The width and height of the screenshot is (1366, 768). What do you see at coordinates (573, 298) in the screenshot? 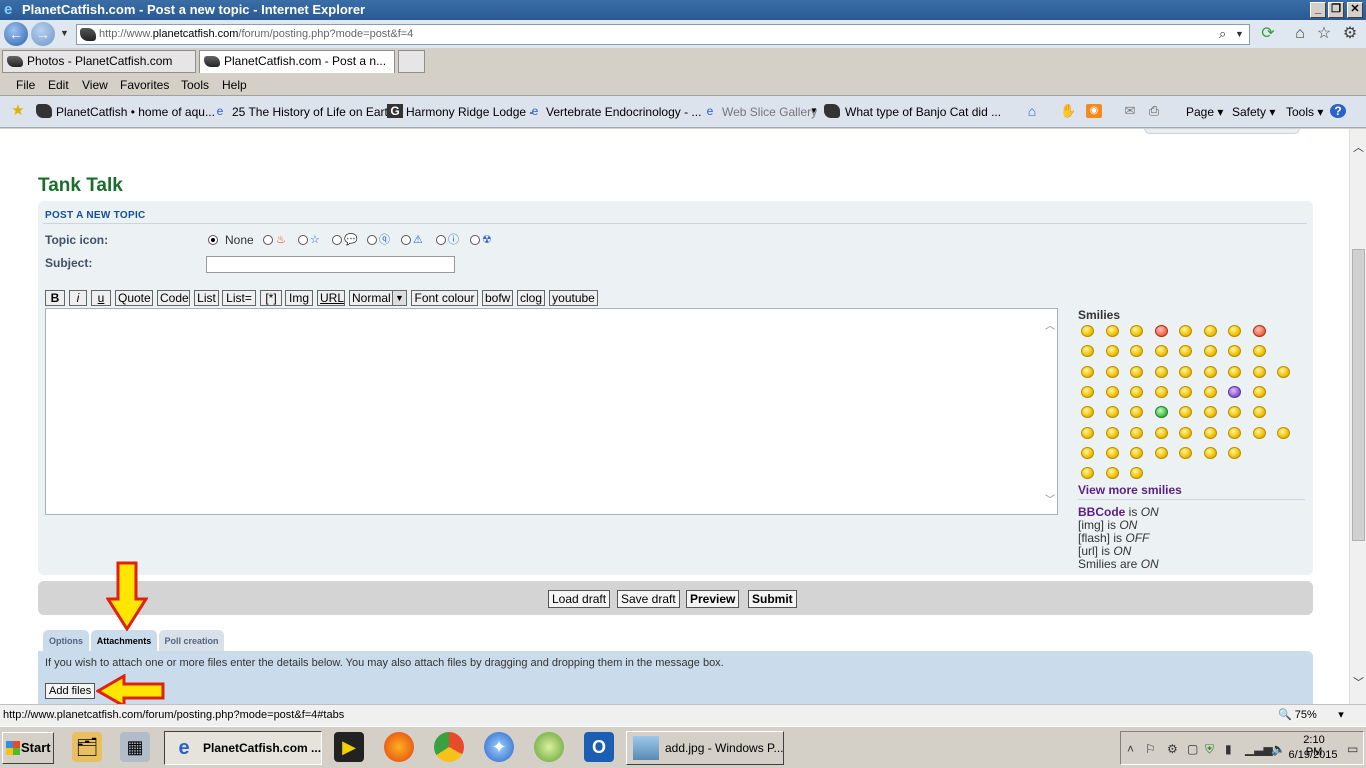
I see `youtube-button: youtube` at bounding box center [573, 298].